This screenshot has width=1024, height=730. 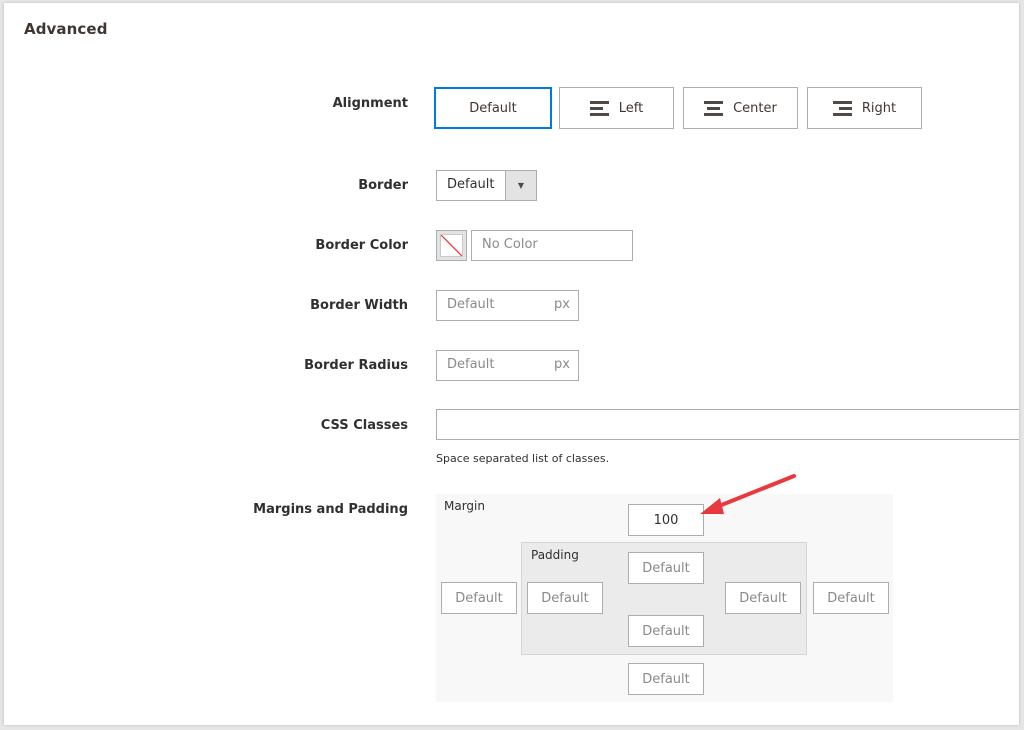 I want to click on padding-top-input: Default, so click(x=666, y=568).